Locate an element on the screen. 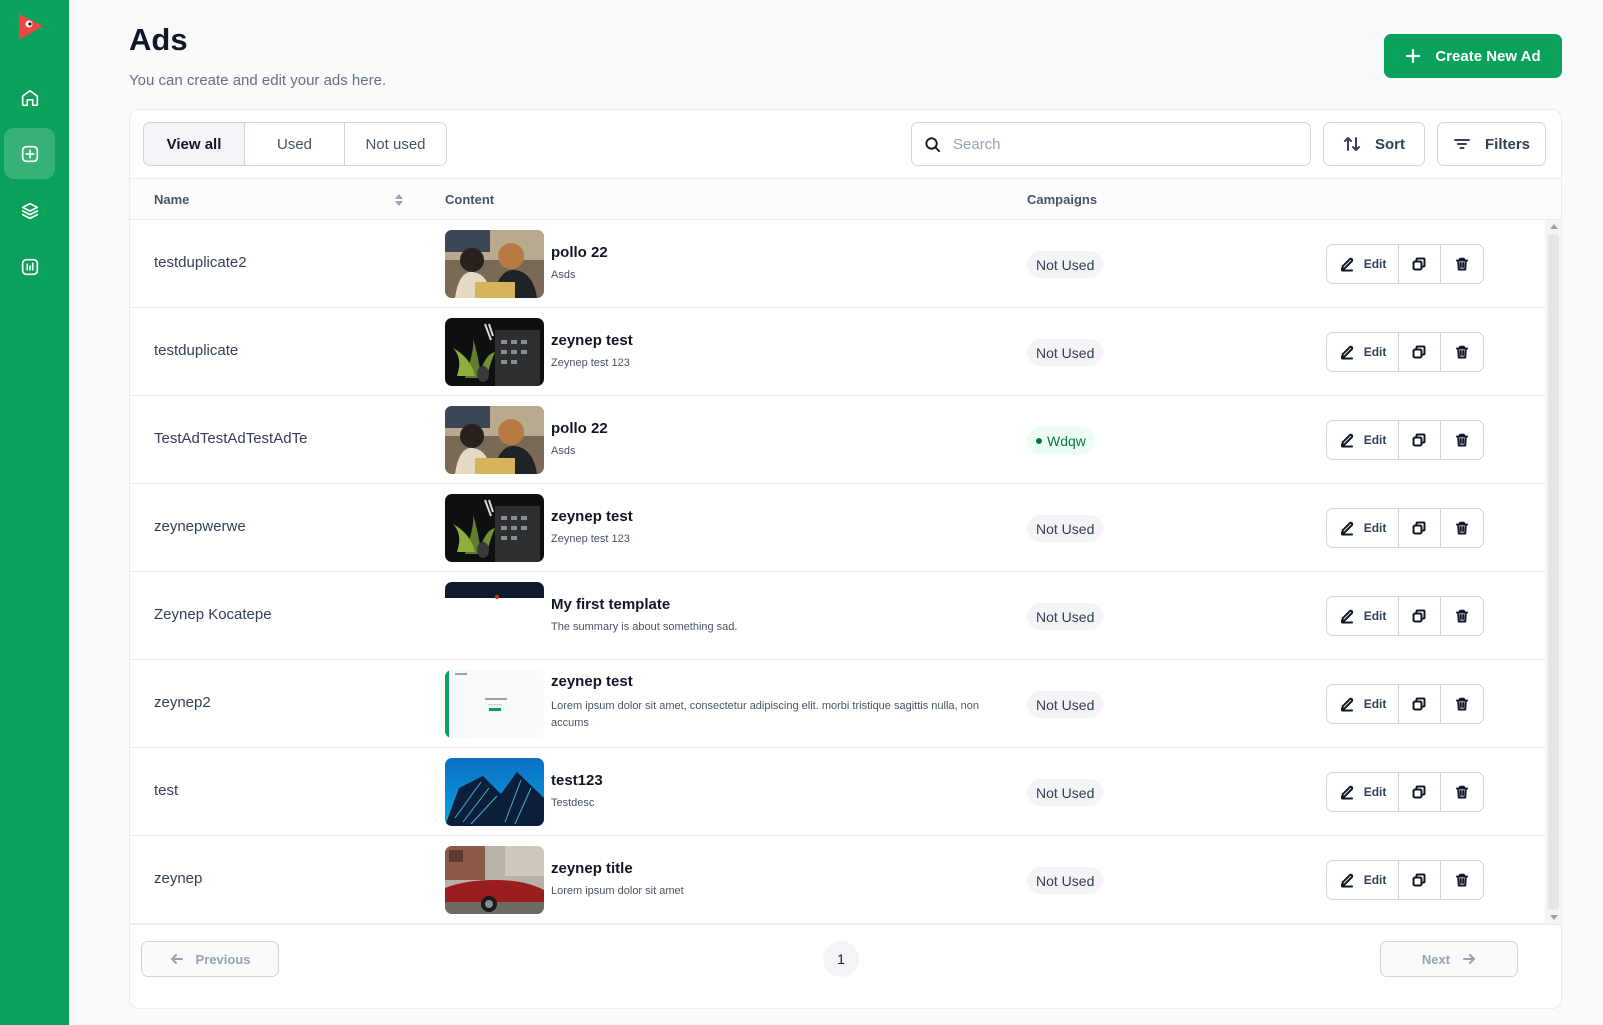  previous-page-button: Previous is located at coordinates (210, 959).